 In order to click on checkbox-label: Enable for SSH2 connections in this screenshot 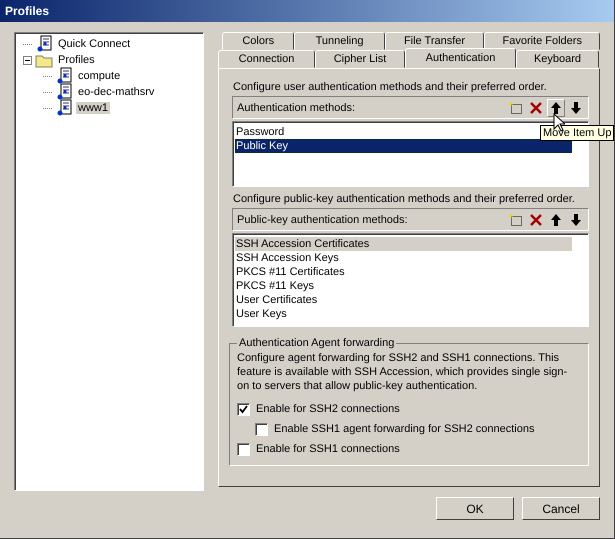, I will do `click(328, 409)`.